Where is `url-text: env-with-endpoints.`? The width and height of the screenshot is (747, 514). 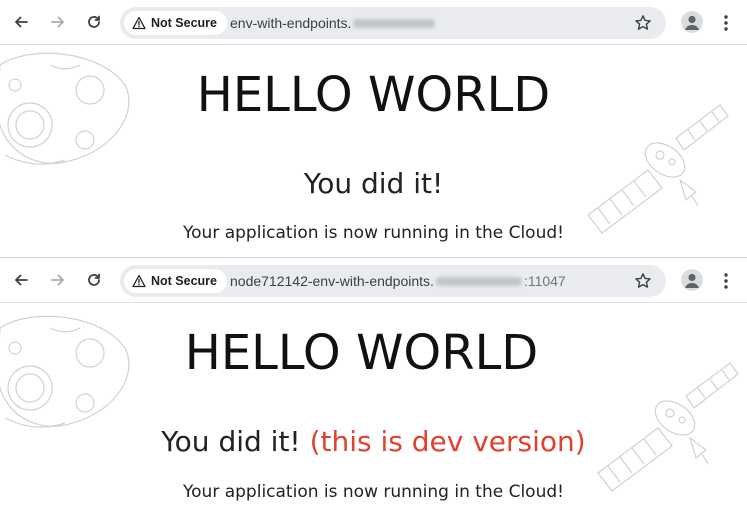 url-text: env-with-endpoints. is located at coordinates (333, 23).